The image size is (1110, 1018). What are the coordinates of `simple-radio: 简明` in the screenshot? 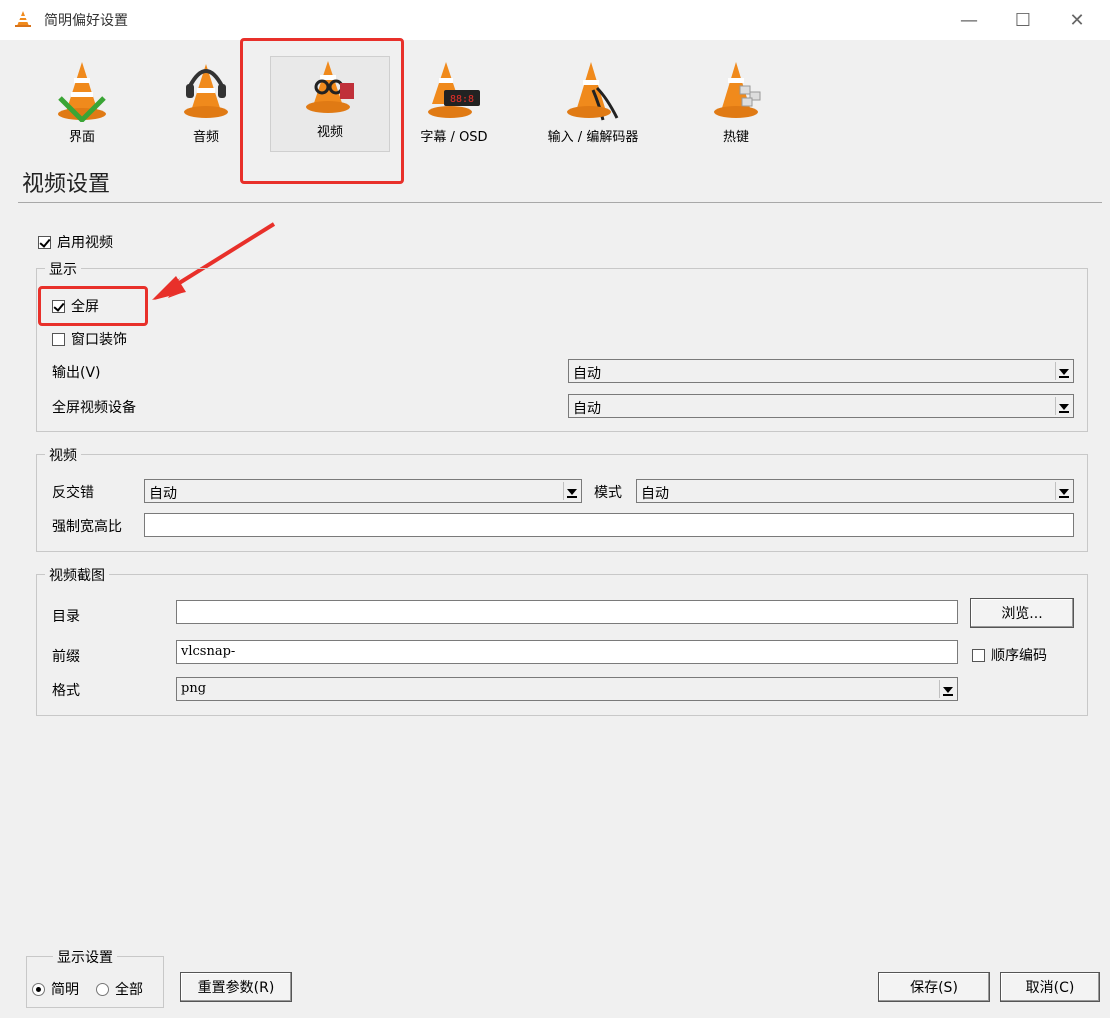 It's located at (55, 989).